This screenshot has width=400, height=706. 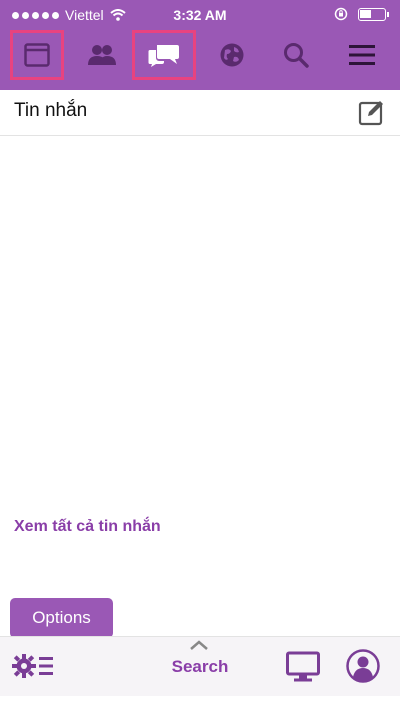 I want to click on nav-notifications-button, so click(x=232, y=55).